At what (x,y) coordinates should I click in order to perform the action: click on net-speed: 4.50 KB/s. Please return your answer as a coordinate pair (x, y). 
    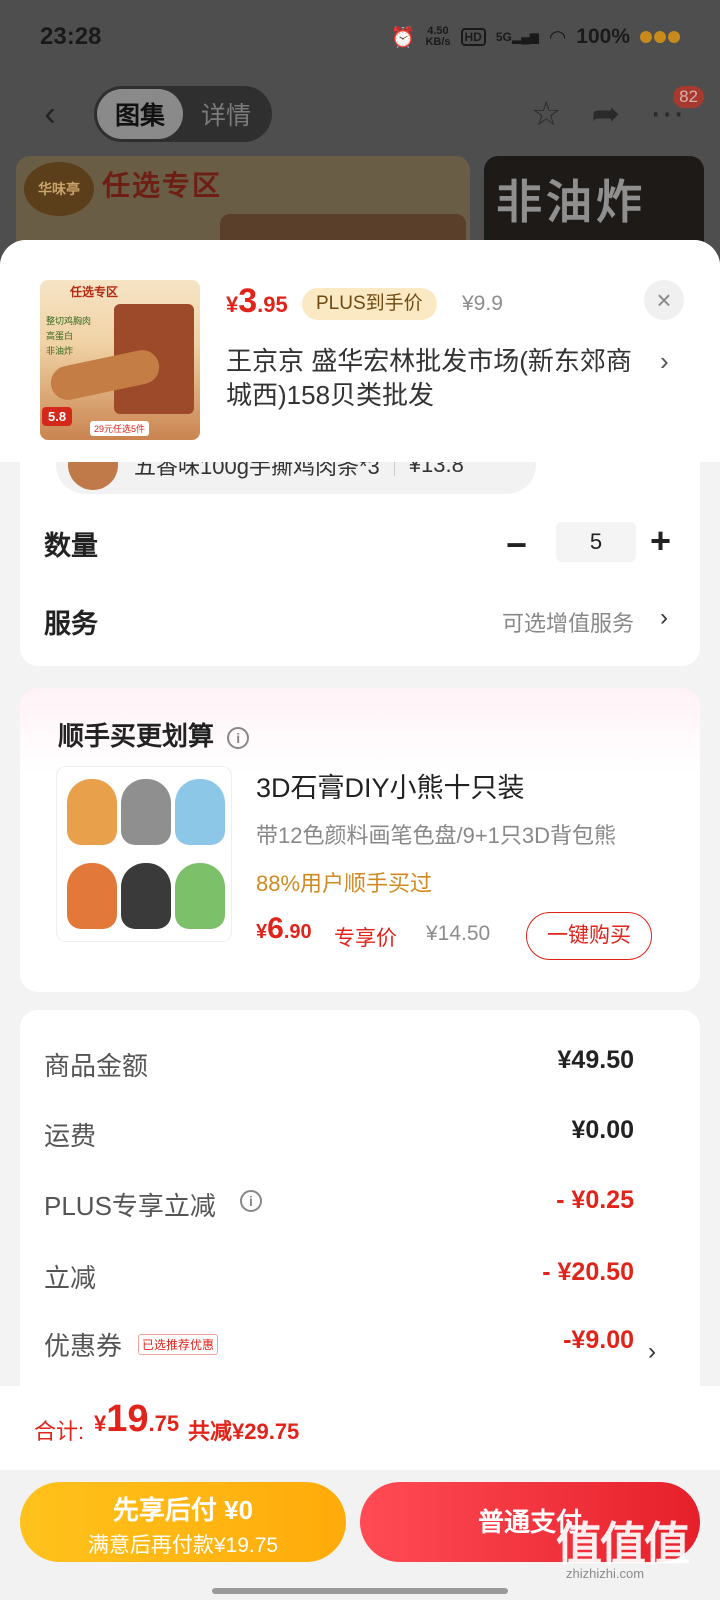
    Looking at the image, I should click on (437, 37).